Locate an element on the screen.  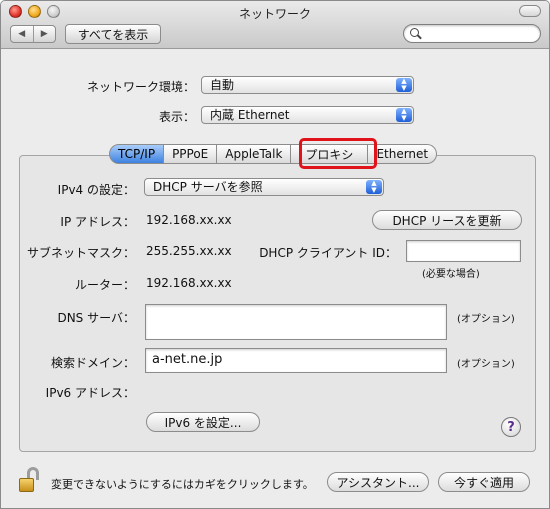
search-domain-optional-hint: (オプション) is located at coordinates (486, 364).